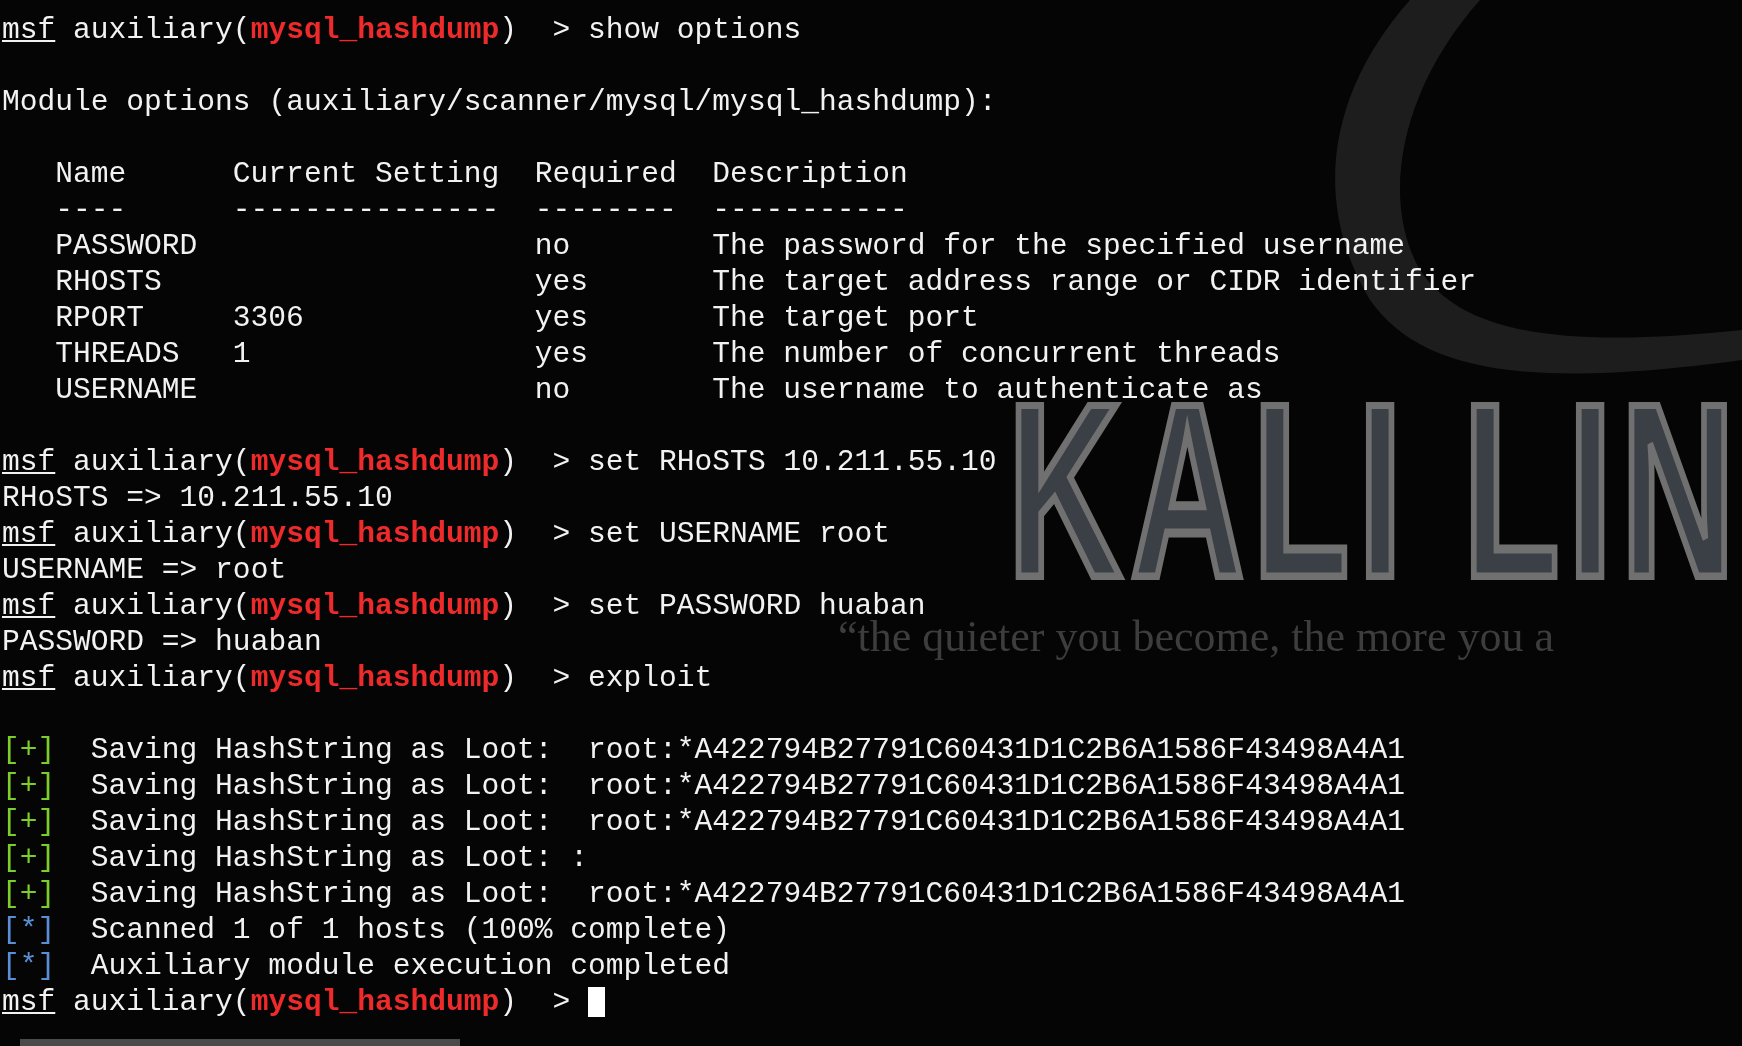  I want to click on output-text: Module options (auxiliary/scanner/mysql/mysql_hashdump):, so click(499, 102).